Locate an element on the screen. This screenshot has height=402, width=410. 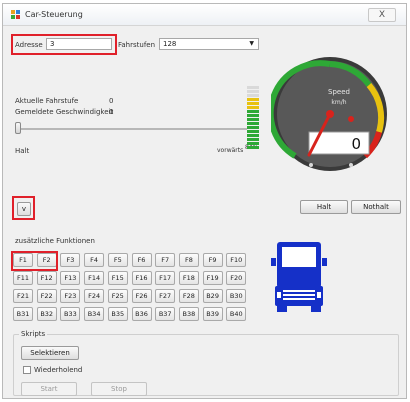
function-button: F4 is located at coordinates (94, 260).